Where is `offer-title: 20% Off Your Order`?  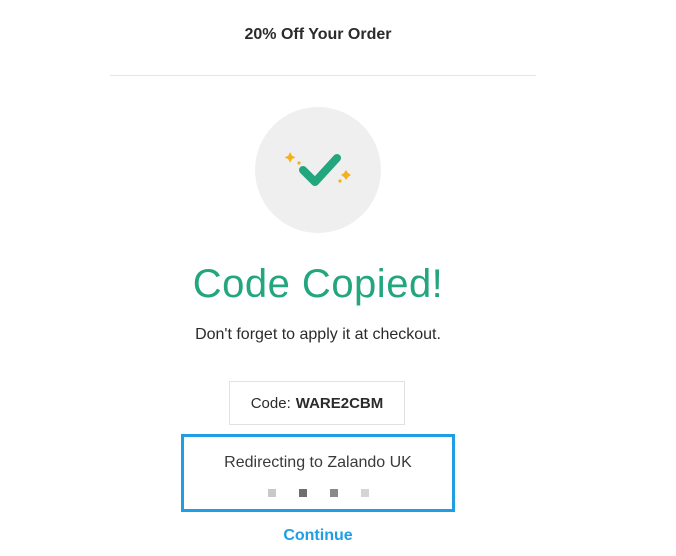
offer-title: 20% Off Your Order is located at coordinates (318, 34).